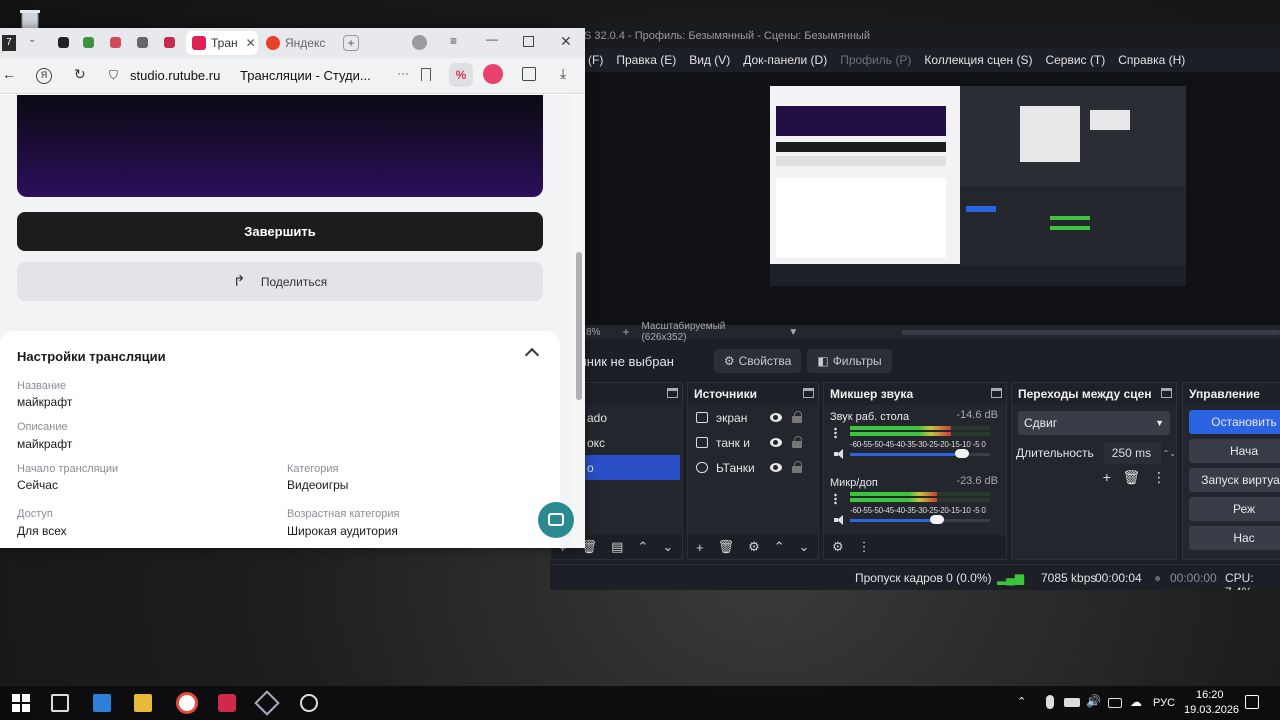  I want to click on windows-start-icon, so click(21, 703).